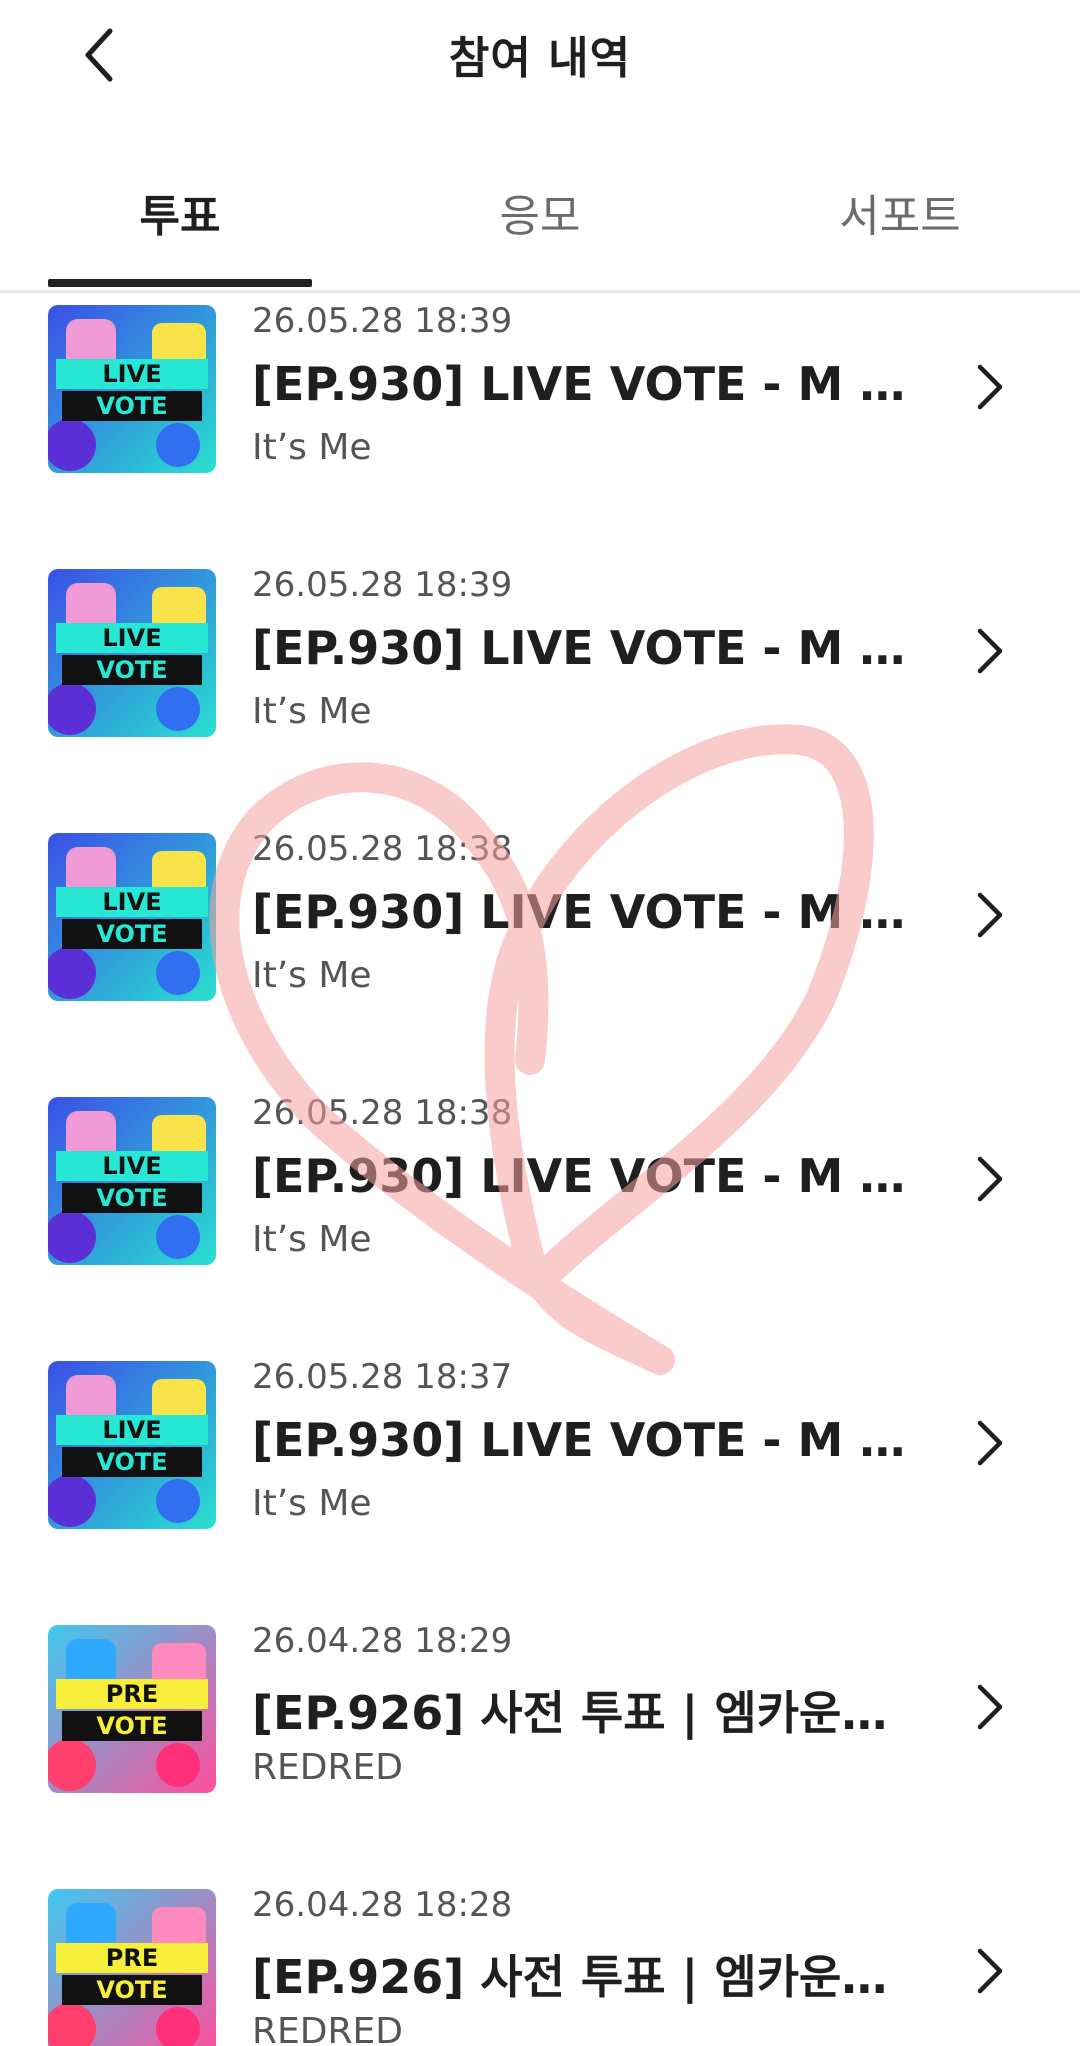  What do you see at coordinates (540, 58) in the screenshot?
I see `page-title: 참여 내역` at bounding box center [540, 58].